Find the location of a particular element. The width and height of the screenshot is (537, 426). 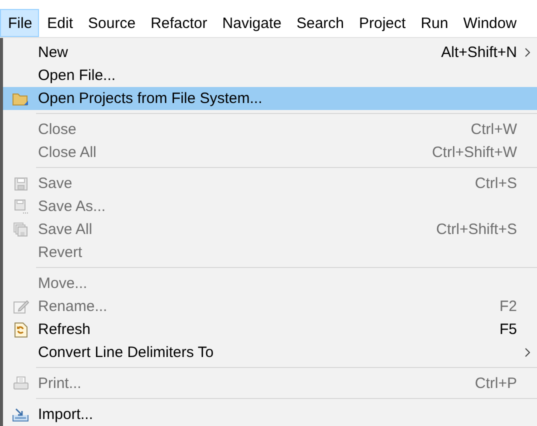

menu-bar-item: Refactor is located at coordinates (178, 23).